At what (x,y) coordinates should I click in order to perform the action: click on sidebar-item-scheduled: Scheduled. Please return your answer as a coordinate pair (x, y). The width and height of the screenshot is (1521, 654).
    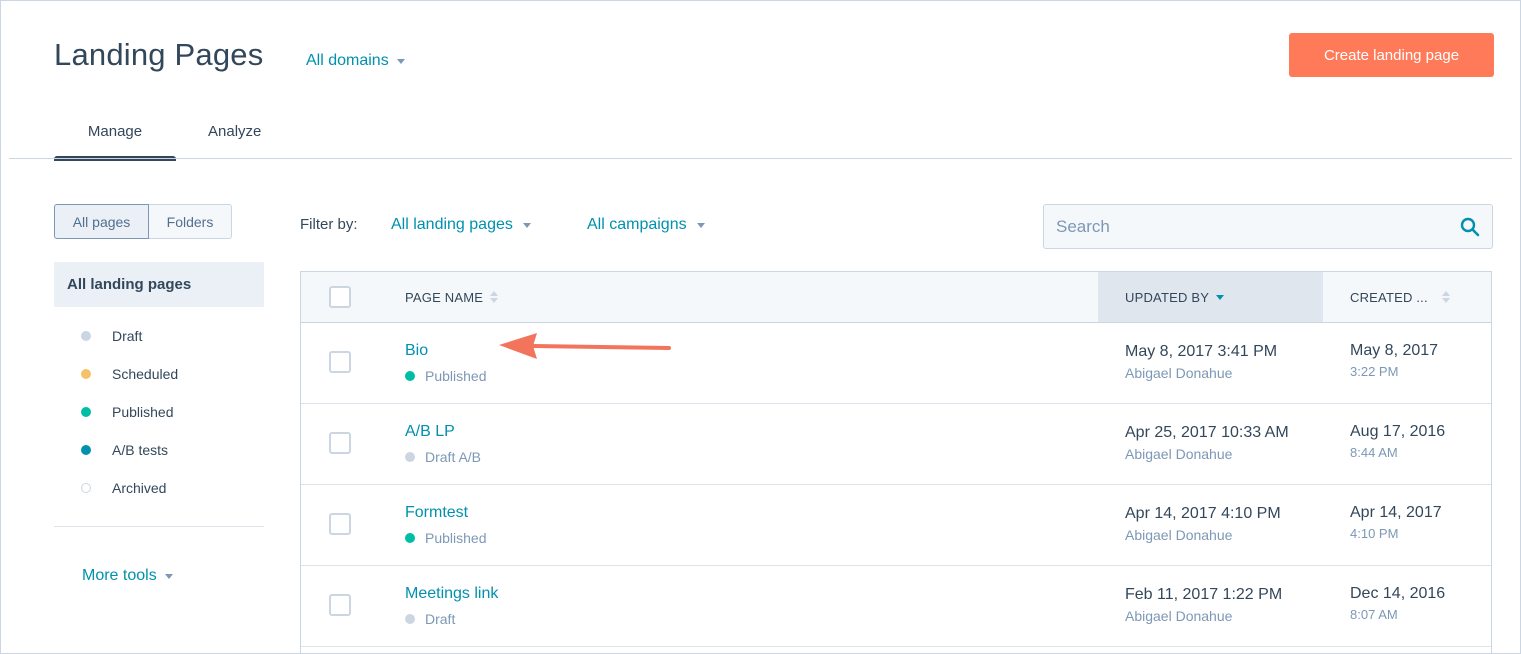
    Looking at the image, I should click on (129, 374).